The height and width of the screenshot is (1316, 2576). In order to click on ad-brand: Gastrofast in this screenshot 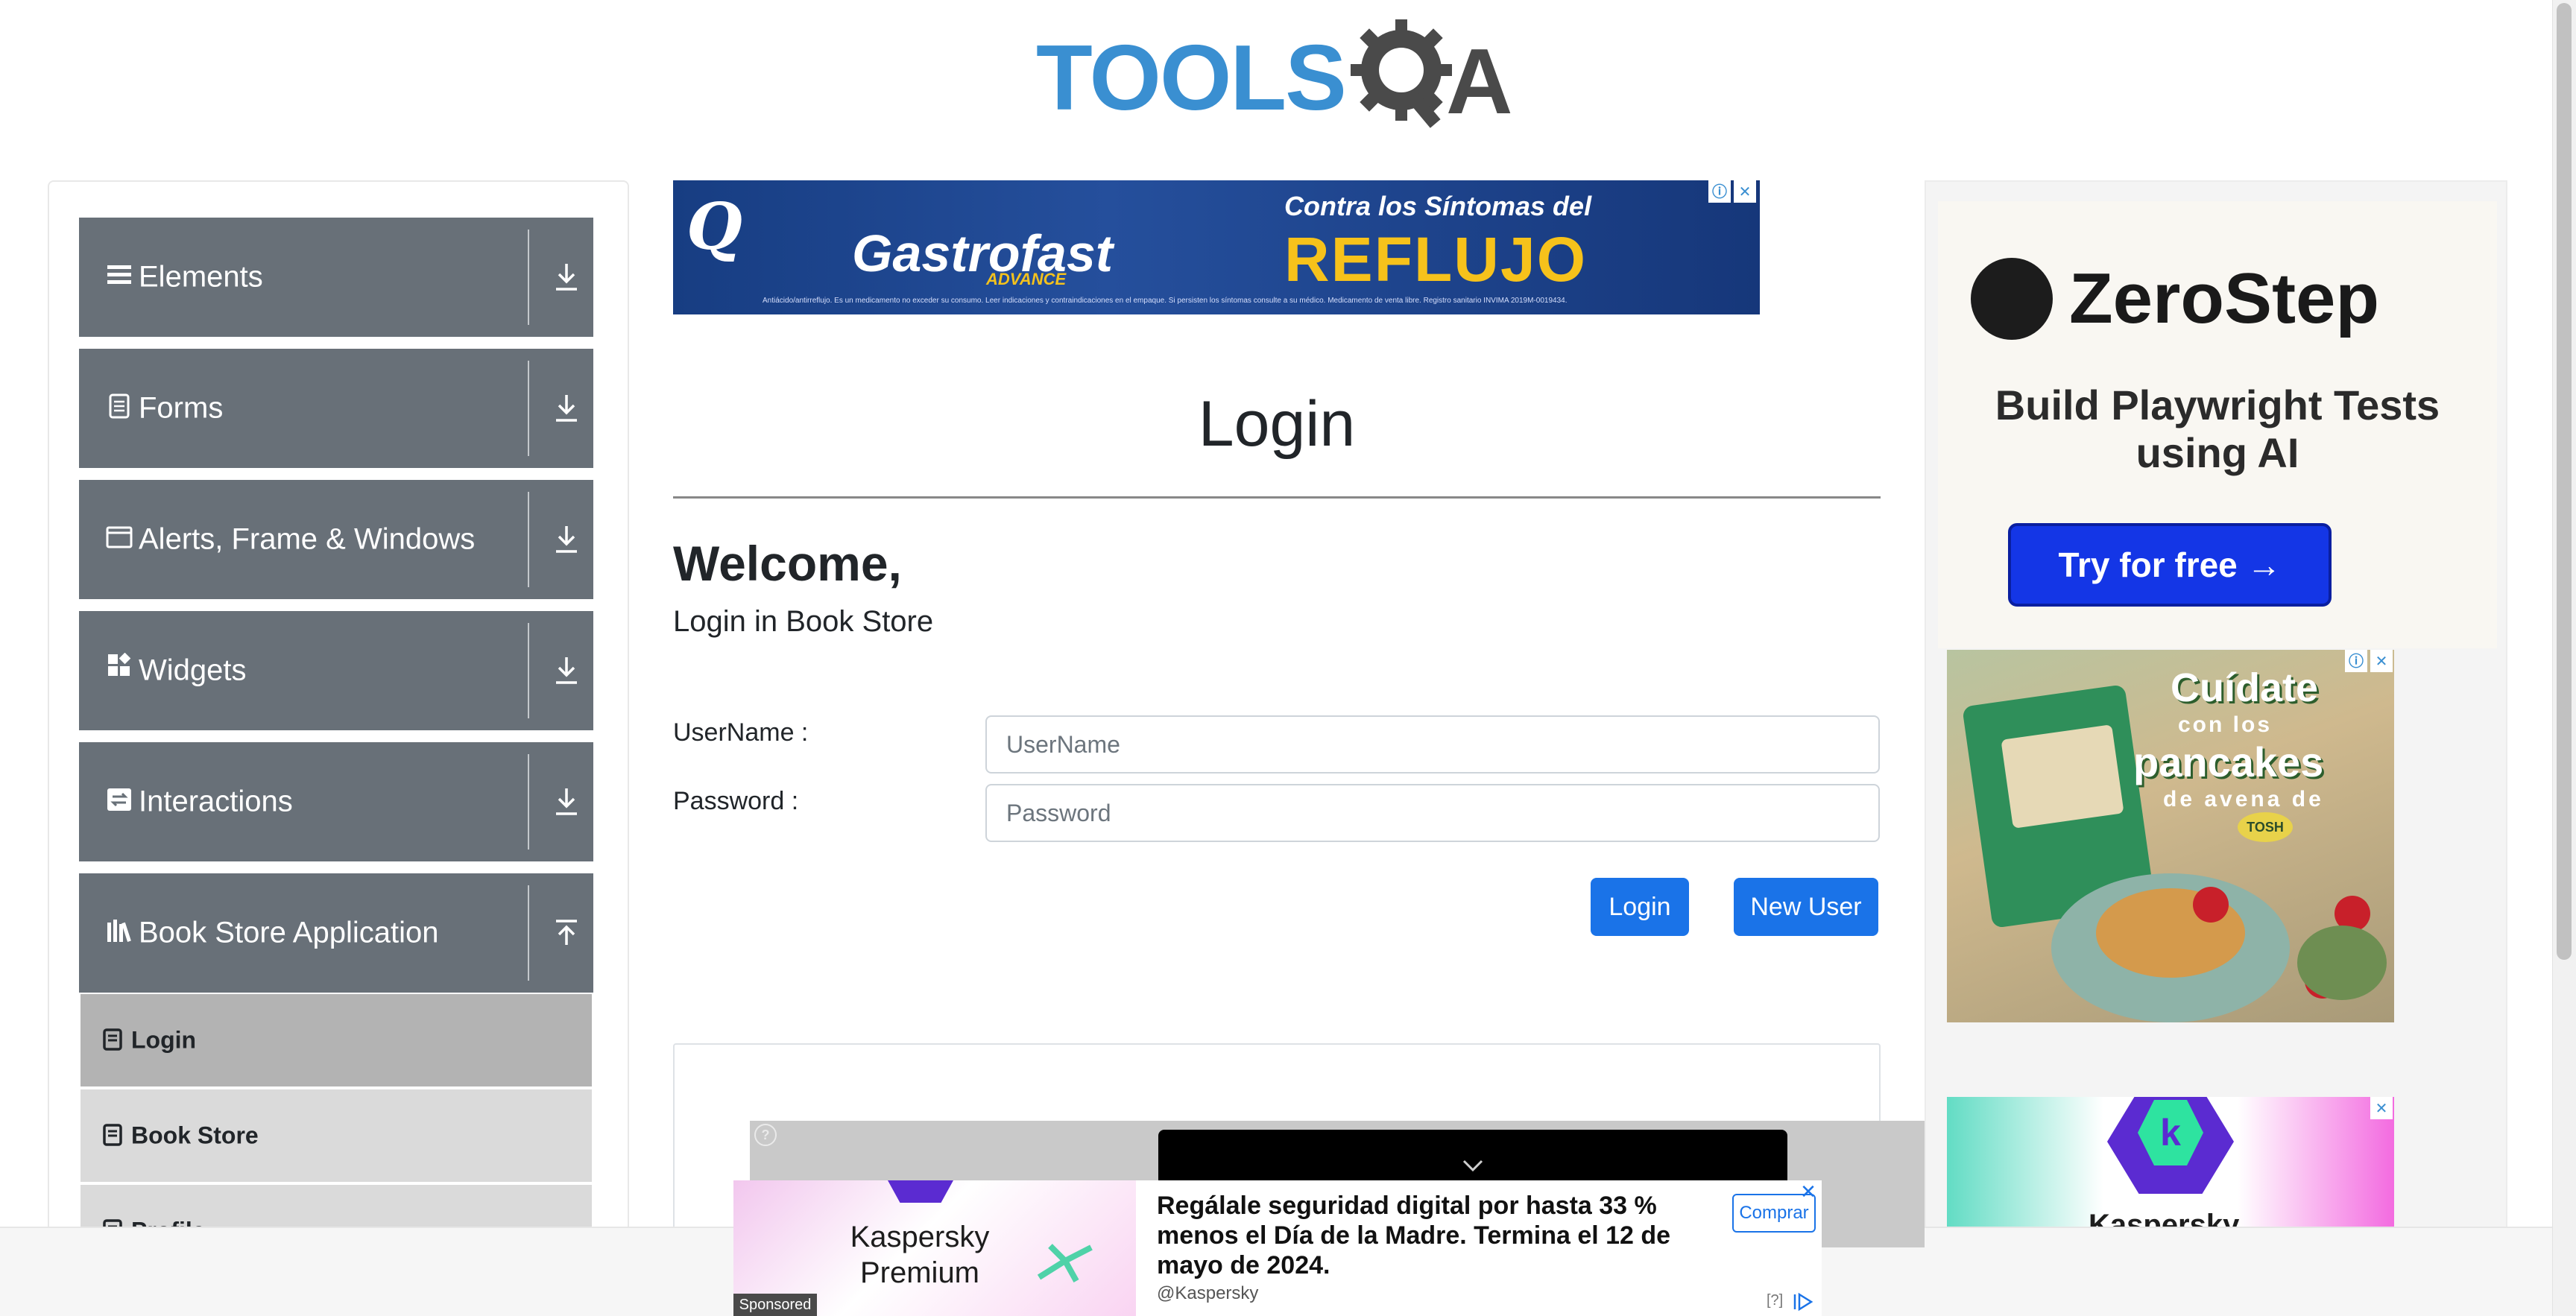, I will do `click(983, 253)`.